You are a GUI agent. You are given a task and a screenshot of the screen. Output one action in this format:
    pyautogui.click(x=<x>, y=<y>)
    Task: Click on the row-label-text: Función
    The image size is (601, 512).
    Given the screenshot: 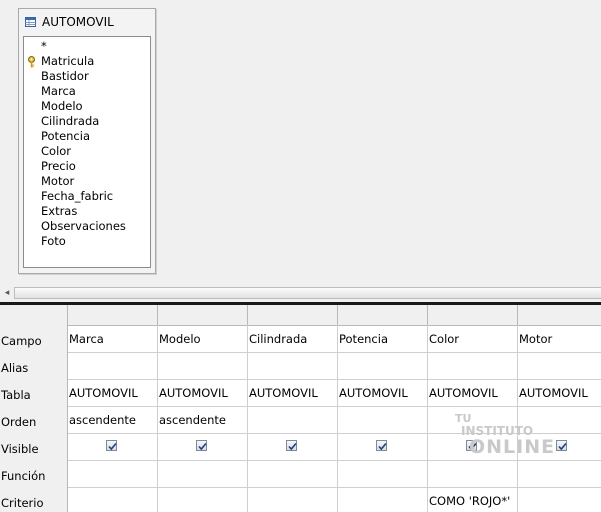 What is the action you would take?
    pyautogui.click(x=23, y=476)
    